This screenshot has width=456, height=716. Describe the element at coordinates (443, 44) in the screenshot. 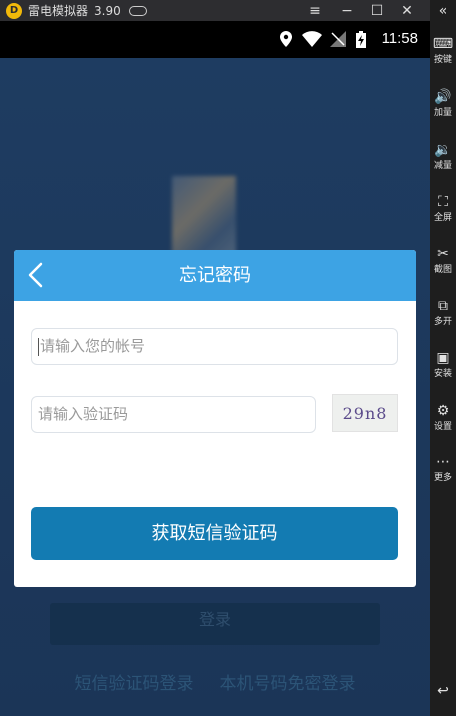

I see `keyboard-icon: ⌨` at that location.